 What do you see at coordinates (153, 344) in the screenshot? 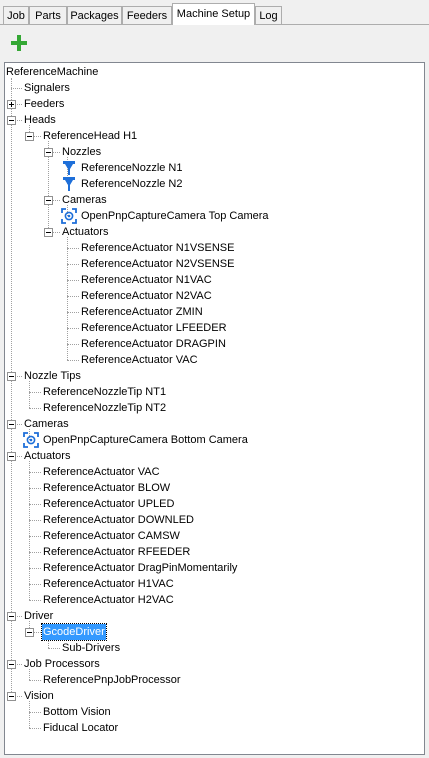
I see `tree-node-referenceactuator-dragpin: ReferenceActuator DRAGPIN` at bounding box center [153, 344].